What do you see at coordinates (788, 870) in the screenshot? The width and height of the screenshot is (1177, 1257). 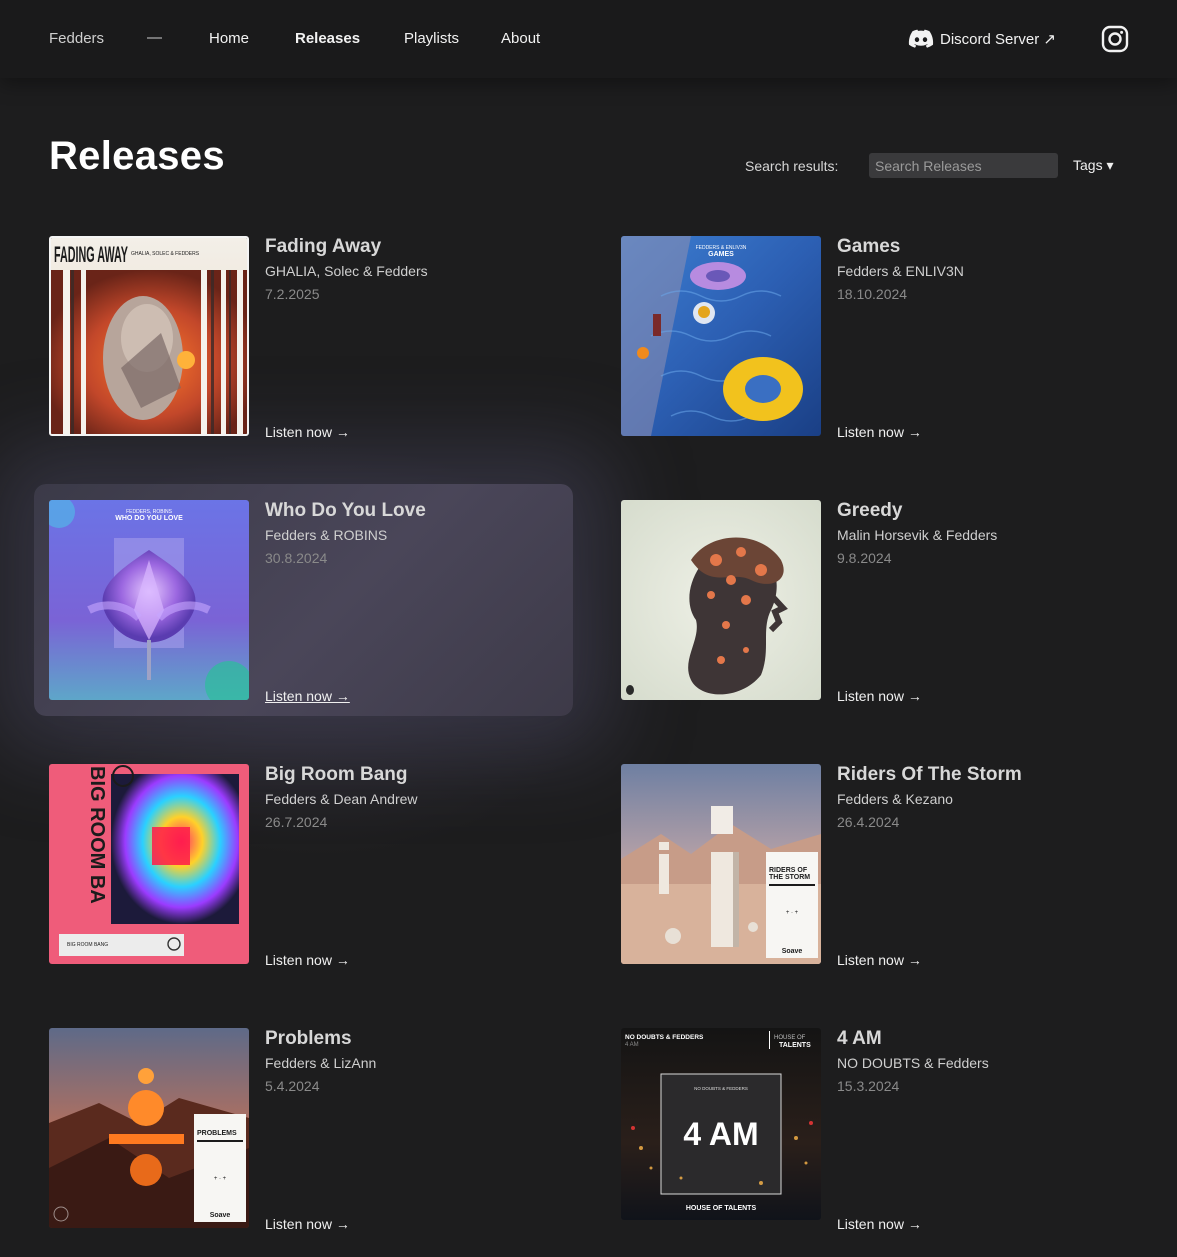 I see `svg-text: RIDERS OF` at bounding box center [788, 870].